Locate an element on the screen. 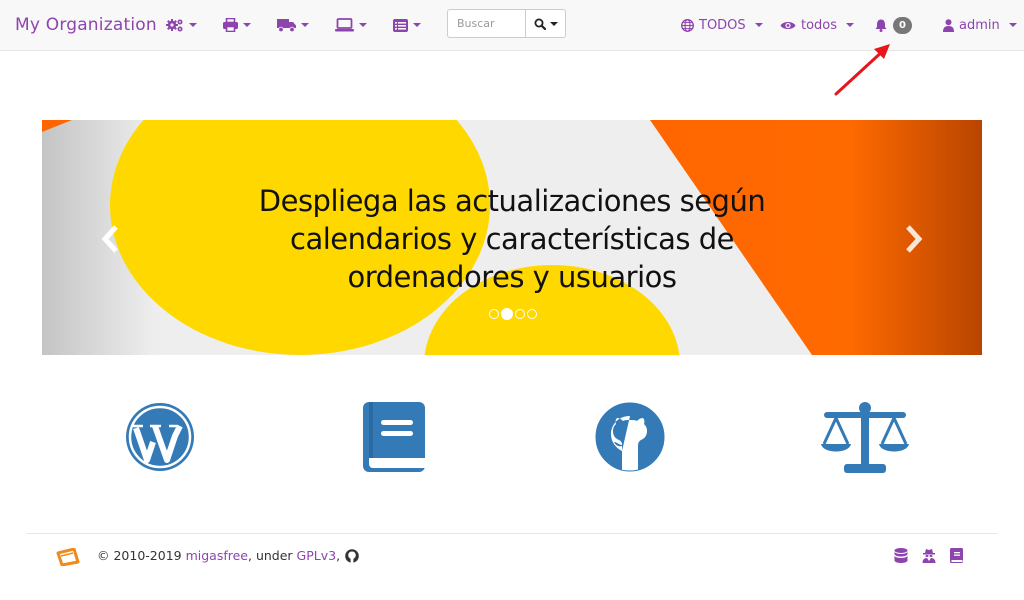  footer-divider is located at coordinates (512, 533).